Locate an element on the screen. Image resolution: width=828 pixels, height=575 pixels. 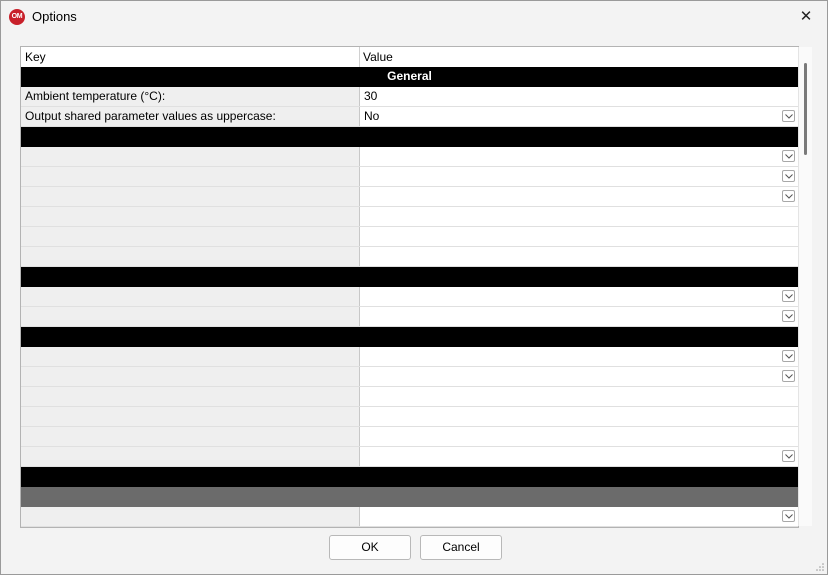
row-value-select: No is located at coordinates (579, 116).